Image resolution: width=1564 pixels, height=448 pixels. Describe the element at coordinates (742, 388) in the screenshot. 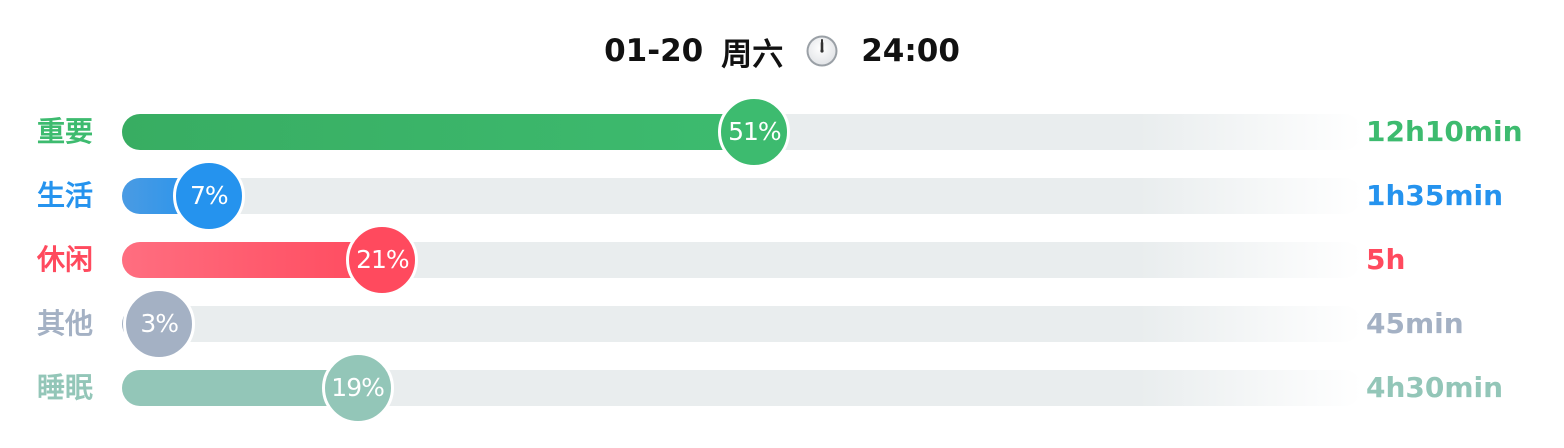

I see `bar-track: 19%` at that location.